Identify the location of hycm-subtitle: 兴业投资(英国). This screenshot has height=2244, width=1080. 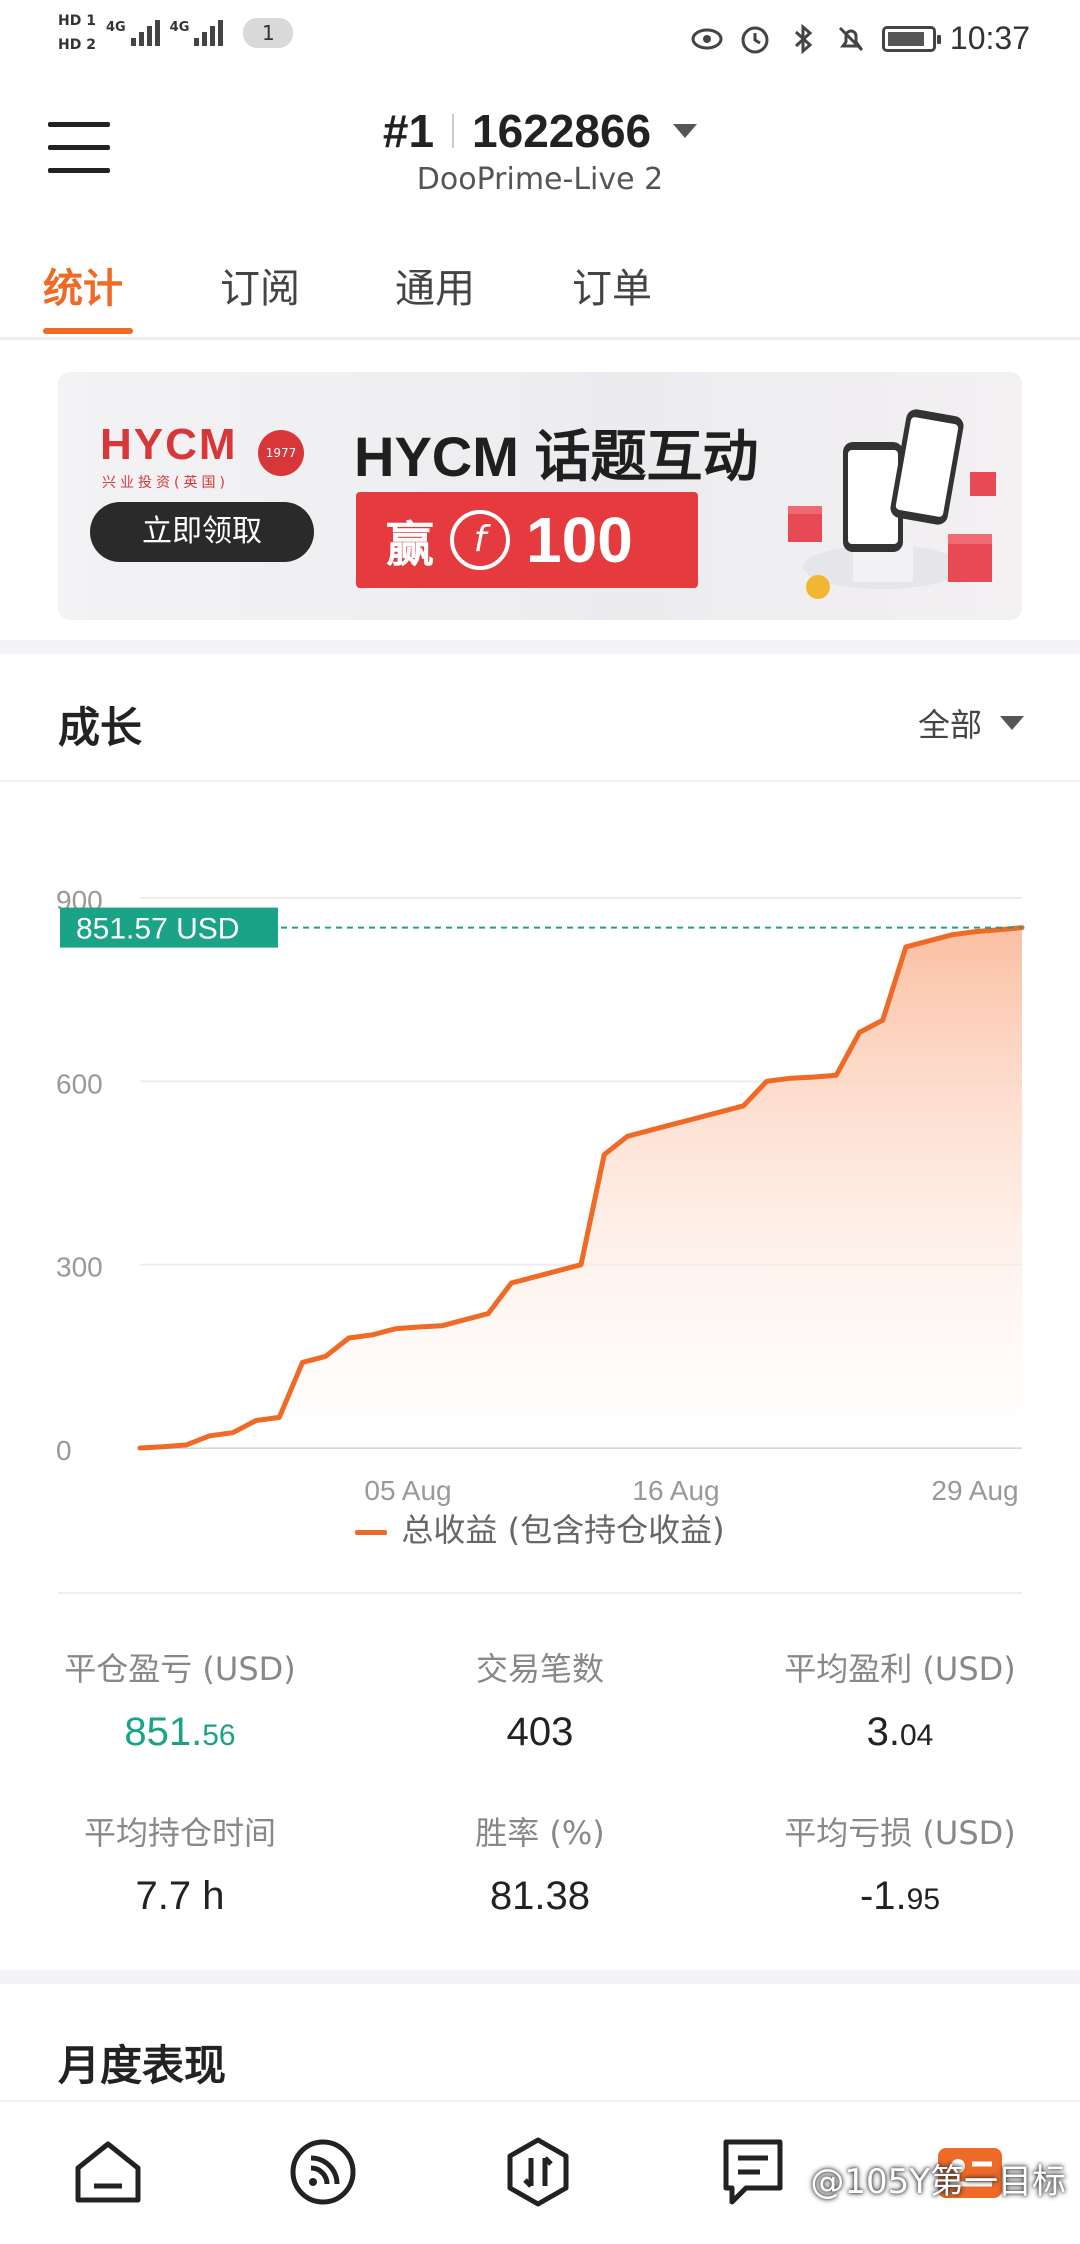
(165, 483).